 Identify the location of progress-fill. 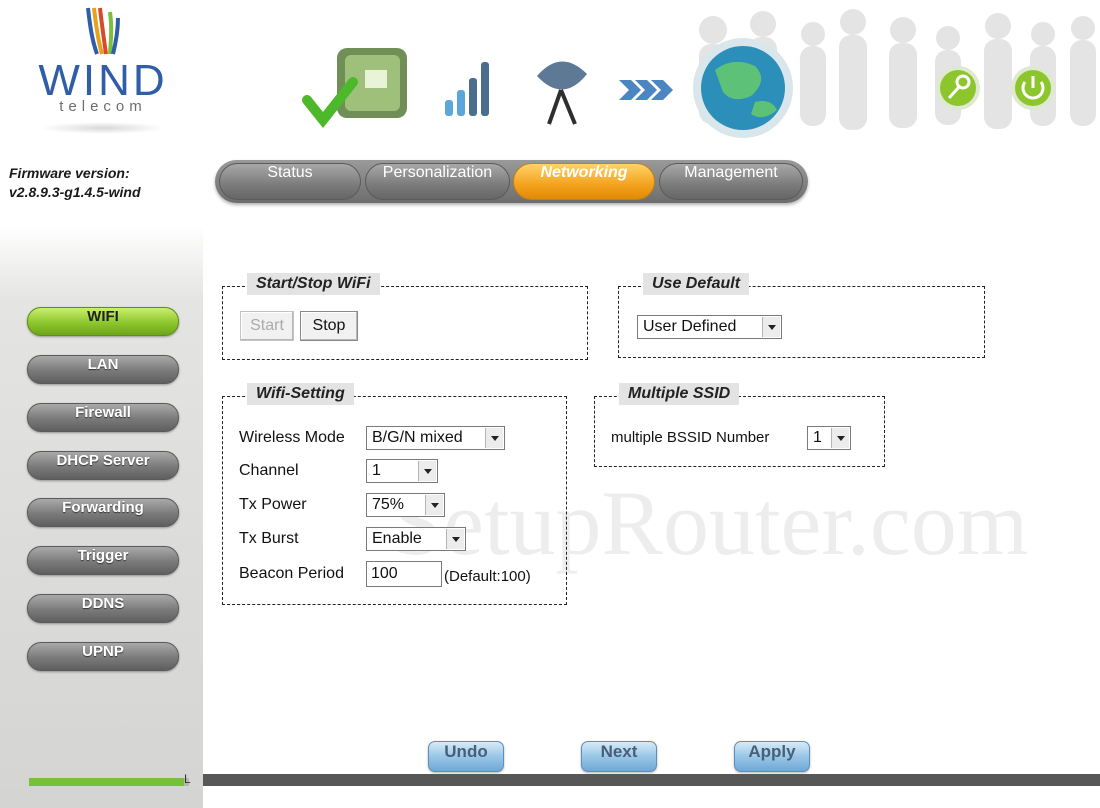
(106, 782).